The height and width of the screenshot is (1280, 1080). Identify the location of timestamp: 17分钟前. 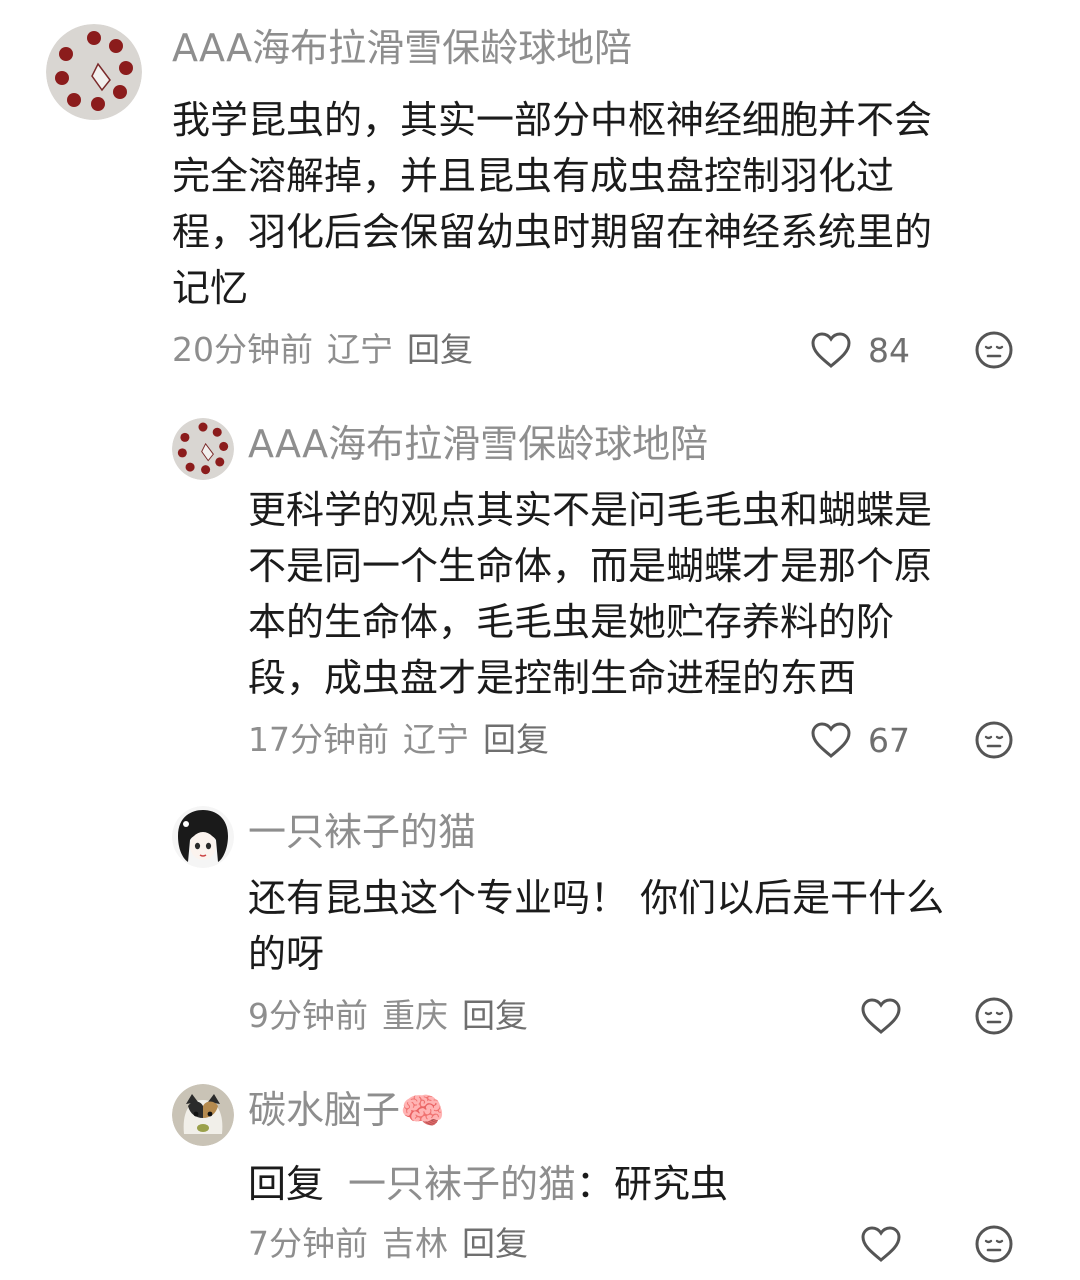
(318, 739).